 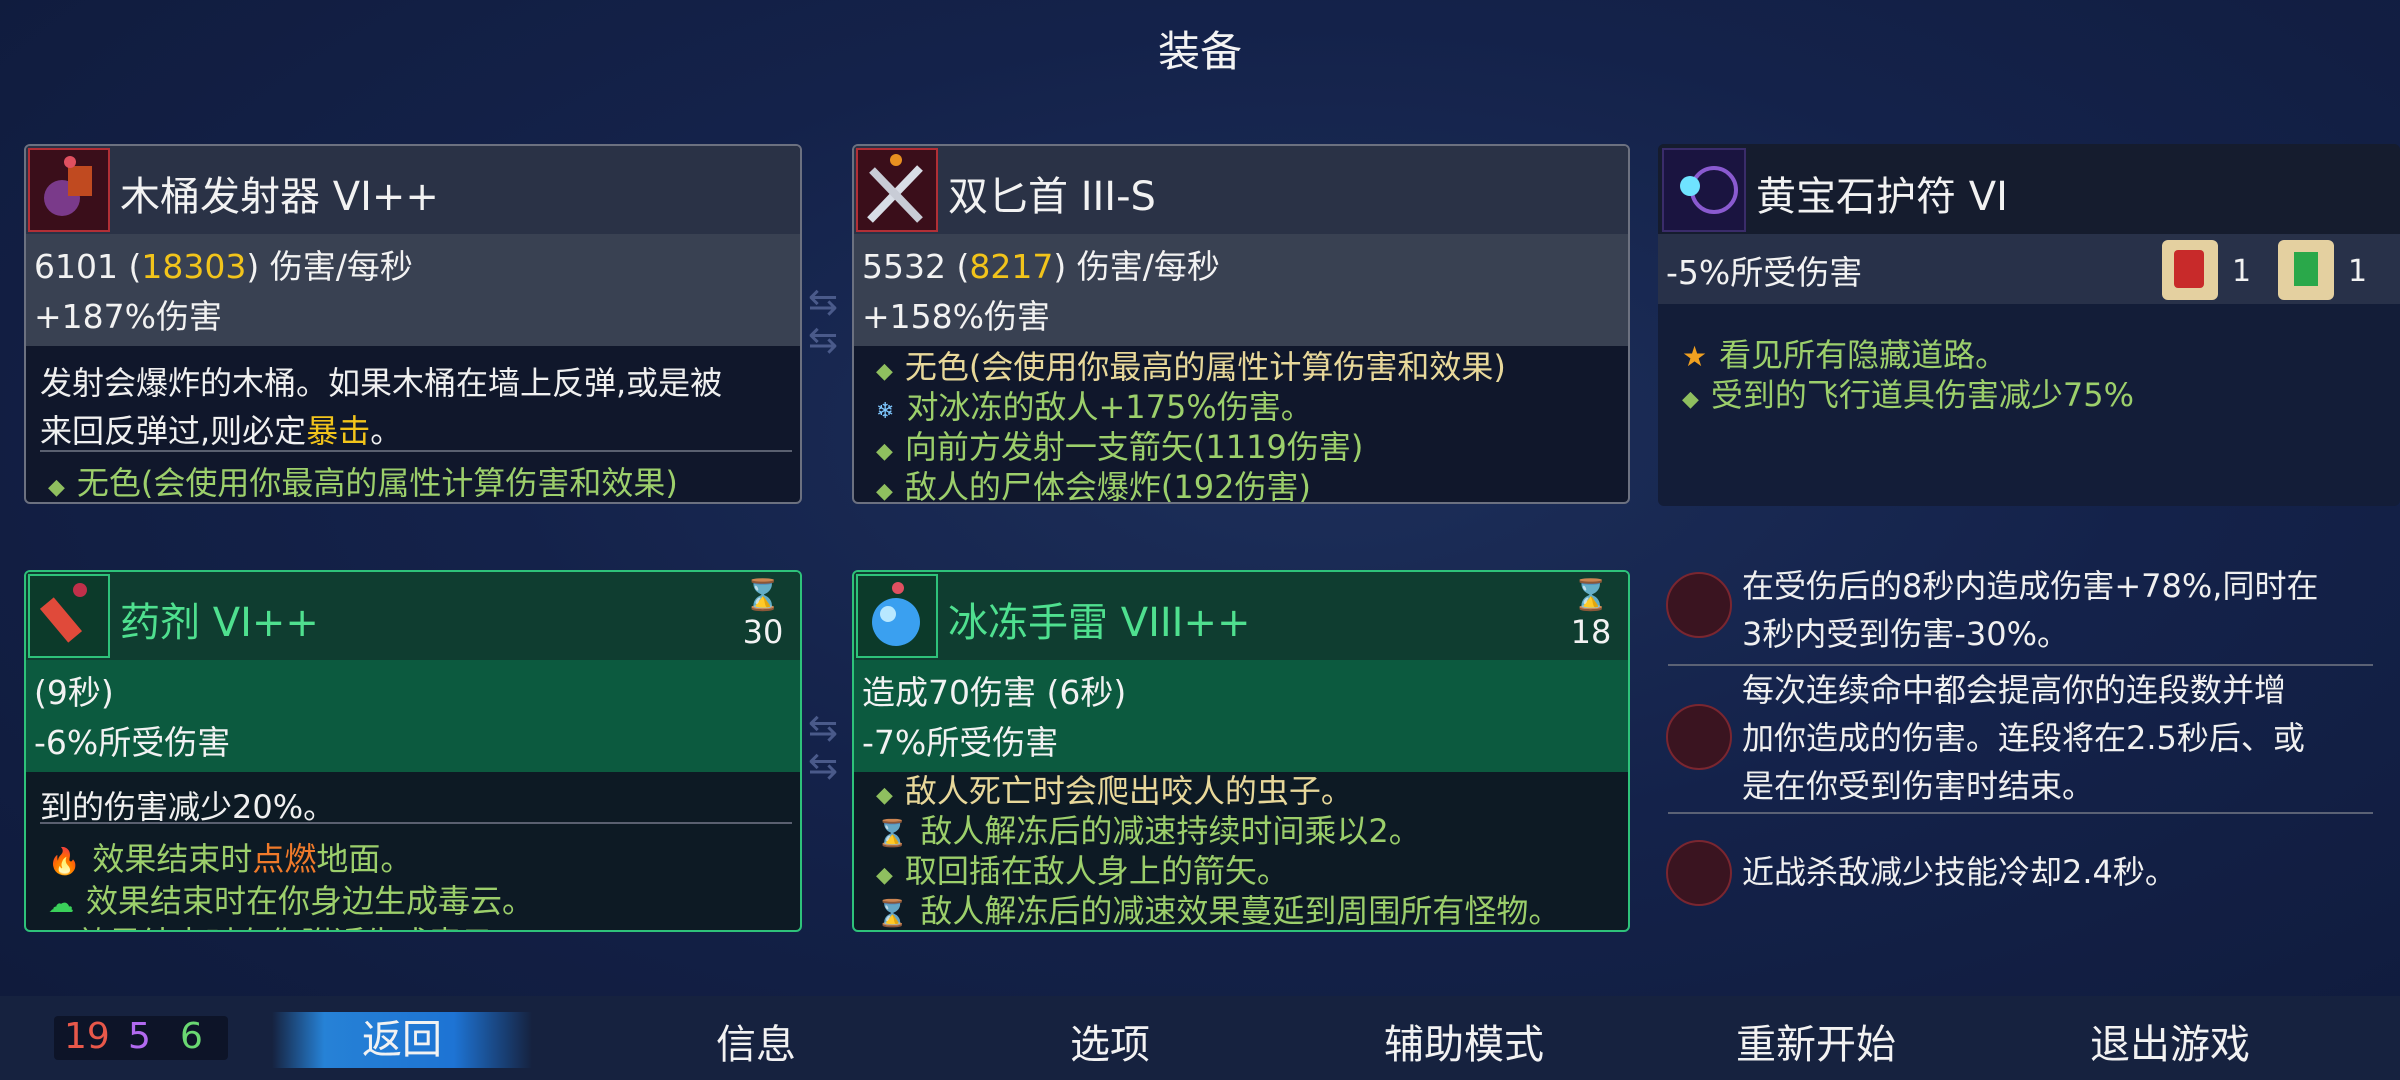 What do you see at coordinates (219, 623) in the screenshot?
I see `skill-name: 药剂 VI++` at bounding box center [219, 623].